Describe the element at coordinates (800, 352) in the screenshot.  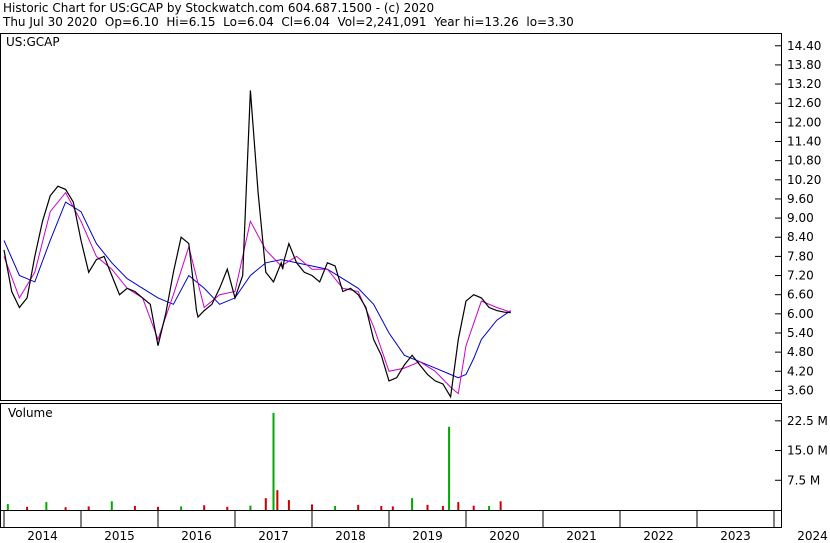
I see `price-tick-label: 4.80` at that location.